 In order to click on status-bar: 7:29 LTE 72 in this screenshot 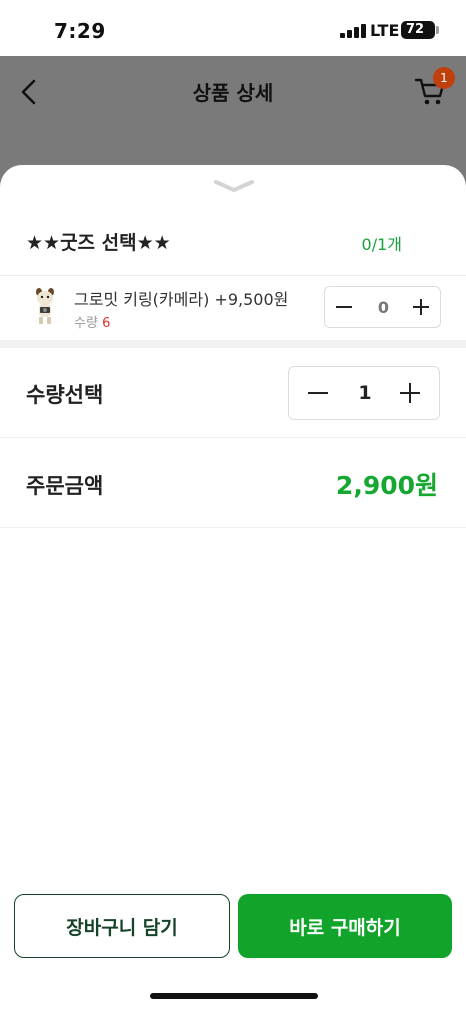, I will do `click(233, 28)`.